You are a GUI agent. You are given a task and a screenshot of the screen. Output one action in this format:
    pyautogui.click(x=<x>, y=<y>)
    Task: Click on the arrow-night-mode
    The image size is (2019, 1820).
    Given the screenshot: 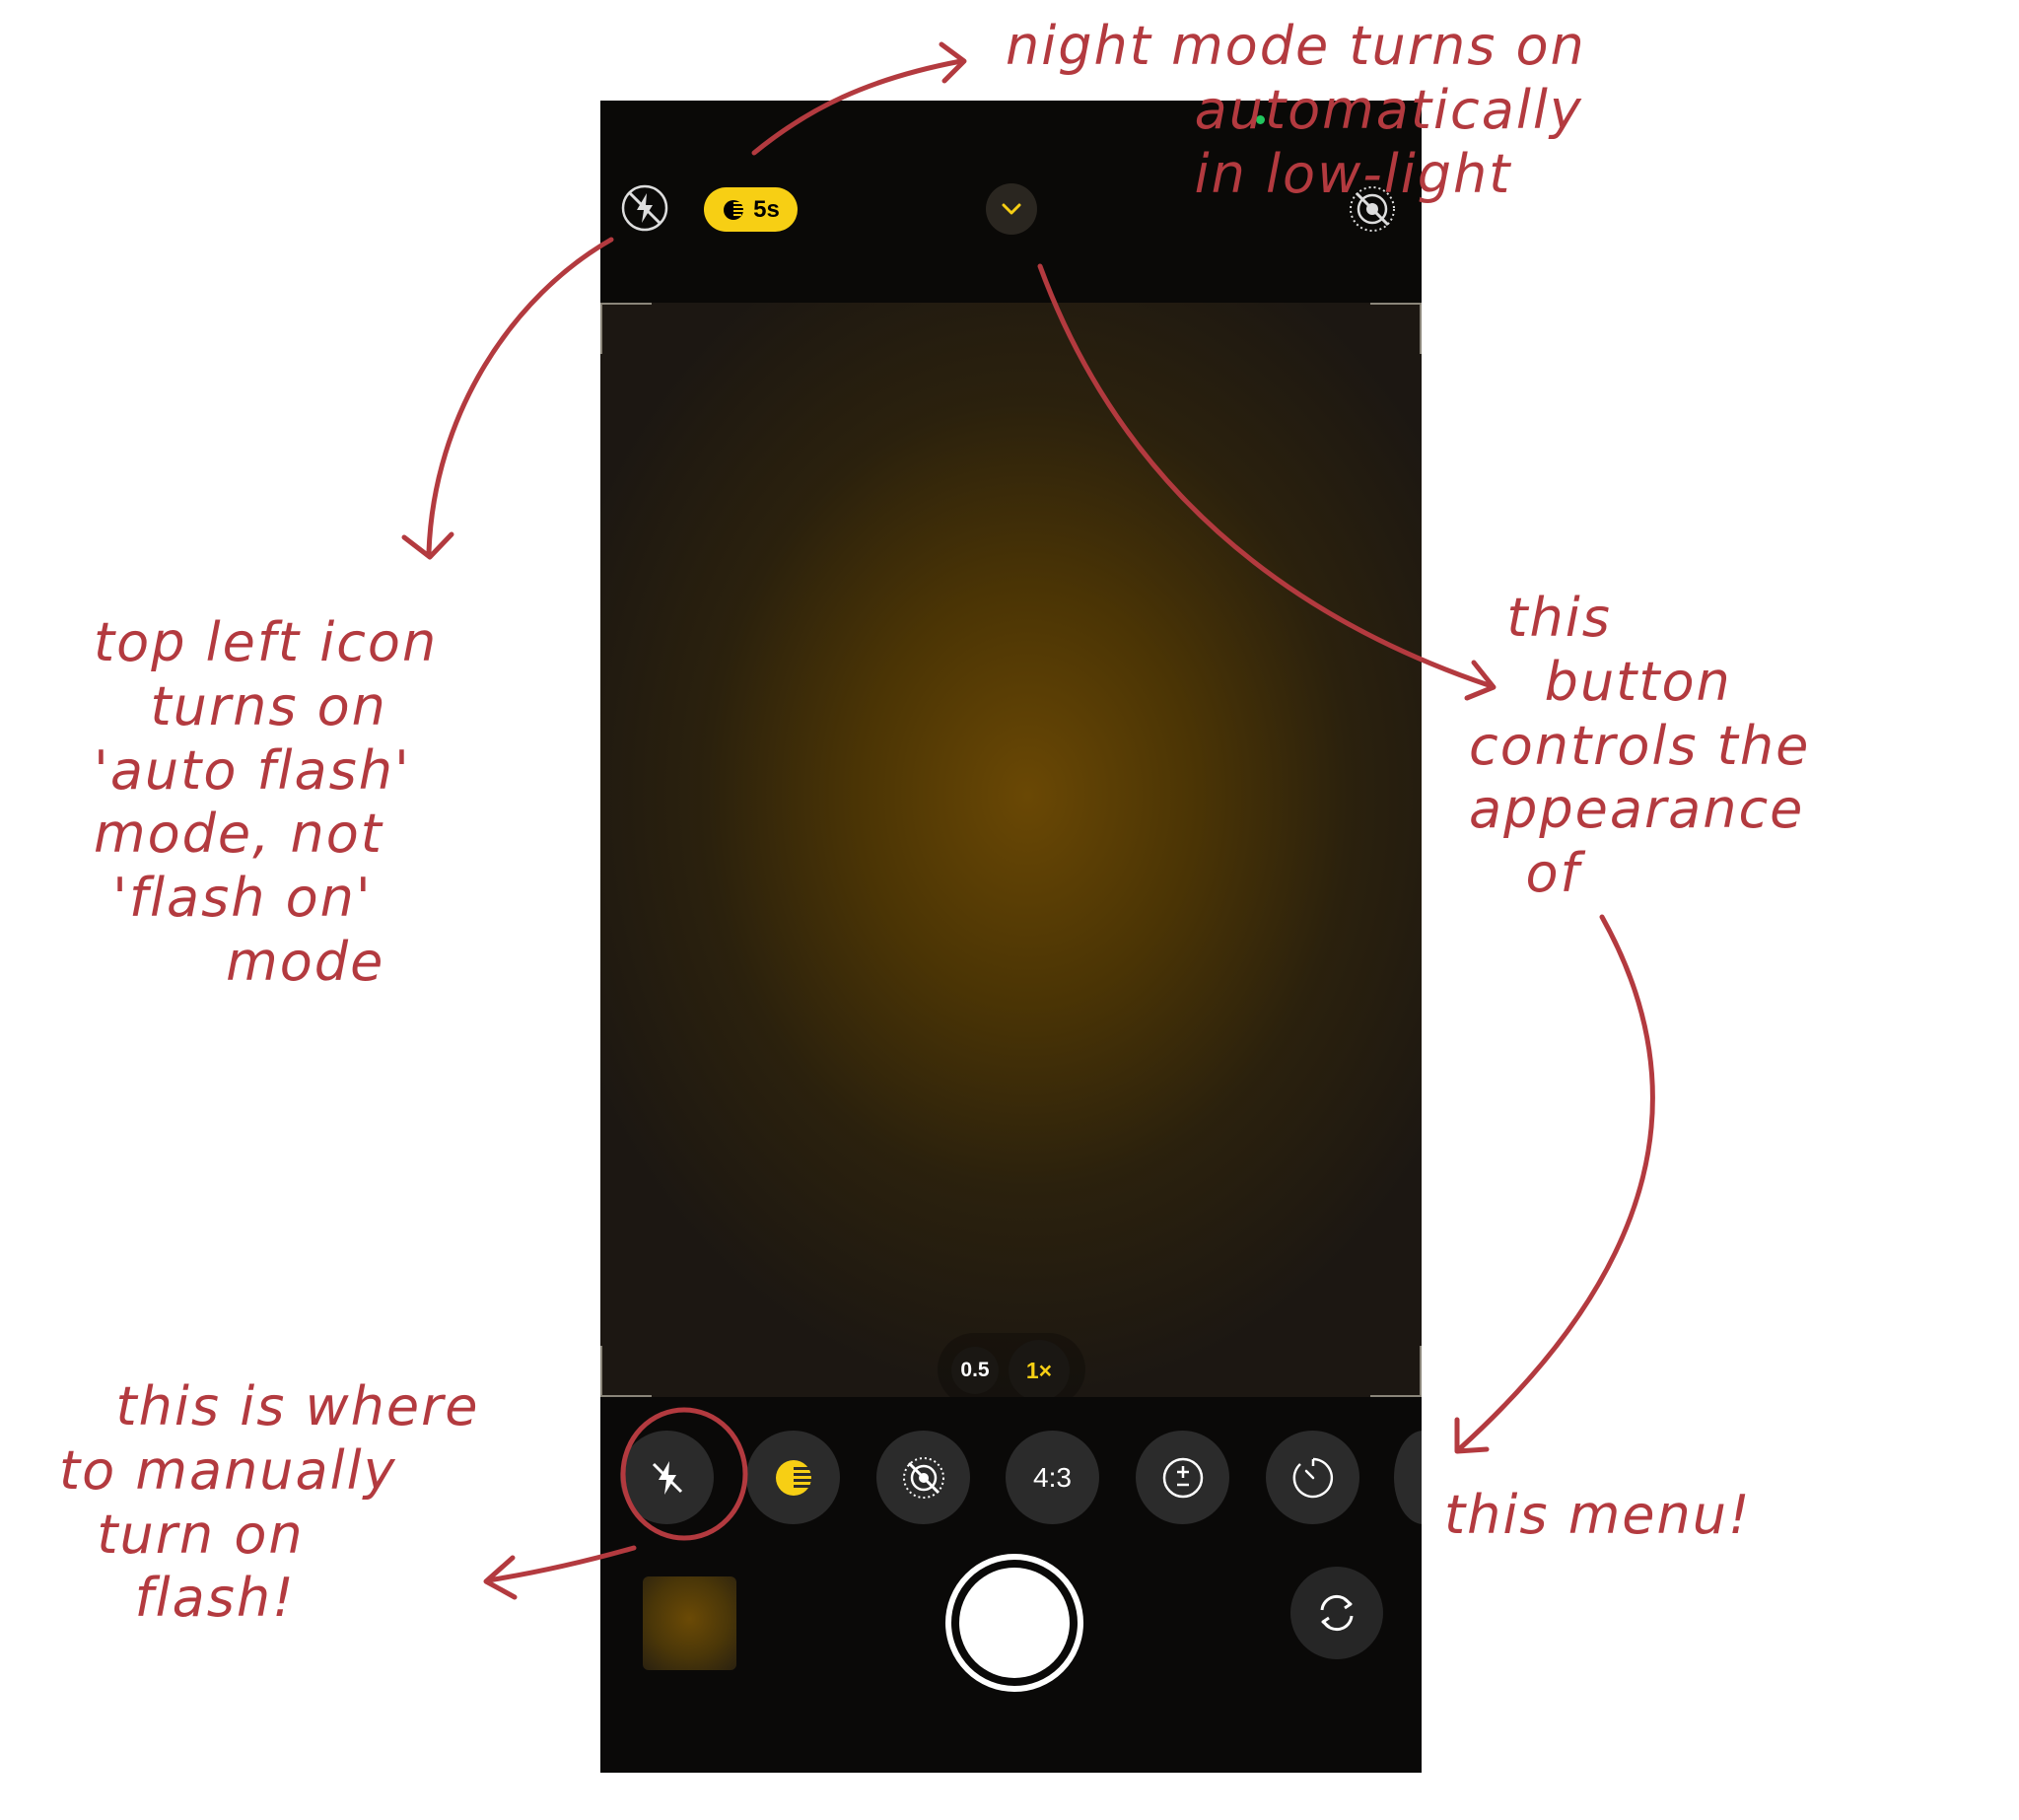 What is the action you would take?
    pyautogui.click(x=857, y=107)
    